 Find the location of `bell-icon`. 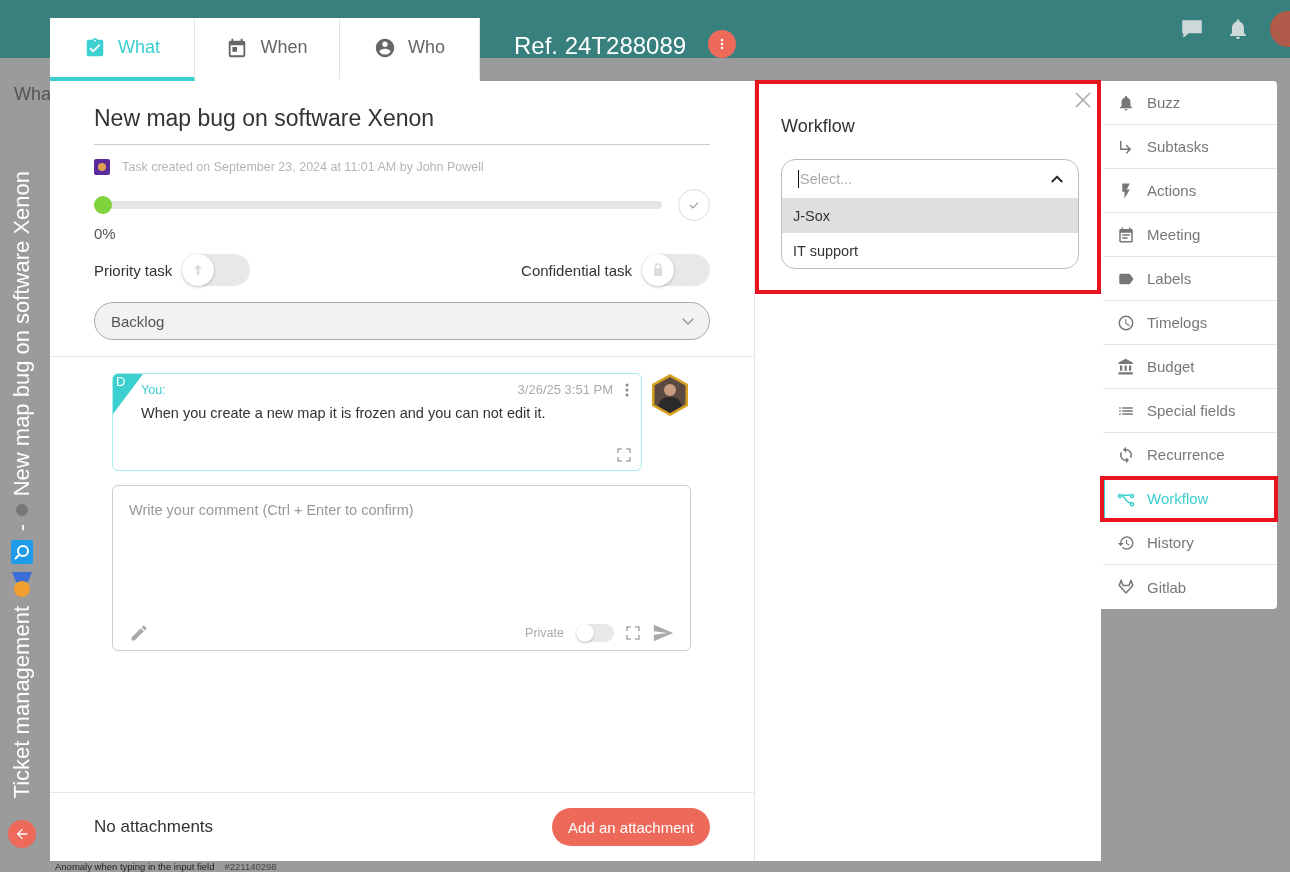

bell-icon is located at coordinates (1126, 102).